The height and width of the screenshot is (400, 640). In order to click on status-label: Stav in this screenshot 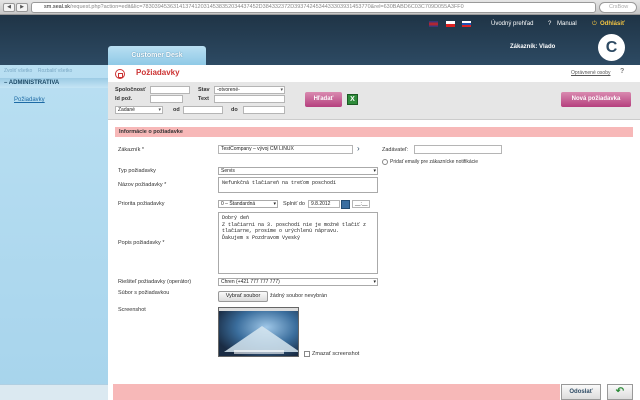, I will do `click(204, 90)`.